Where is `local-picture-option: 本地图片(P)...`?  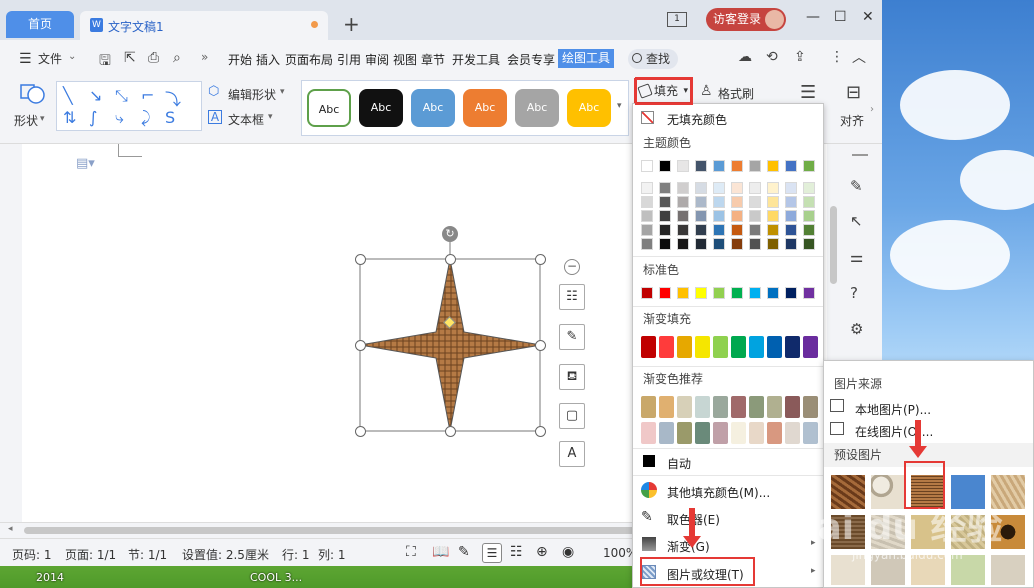 local-picture-option: 本地图片(P)... is located at coordinates (893, 409).